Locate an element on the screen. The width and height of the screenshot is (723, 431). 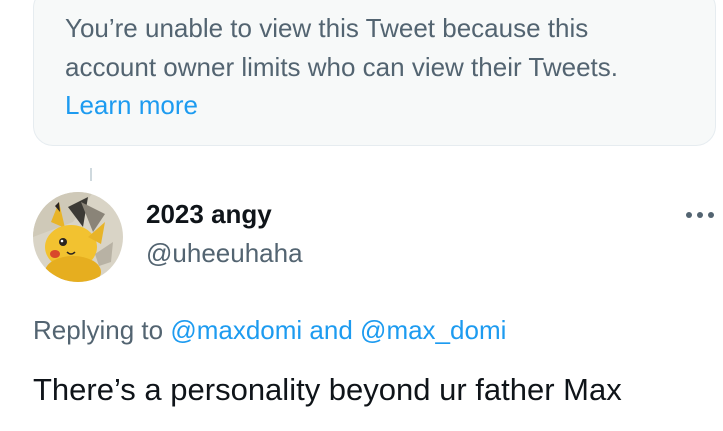
pikachu-avatar-icon is located at coordinates (78, 237).